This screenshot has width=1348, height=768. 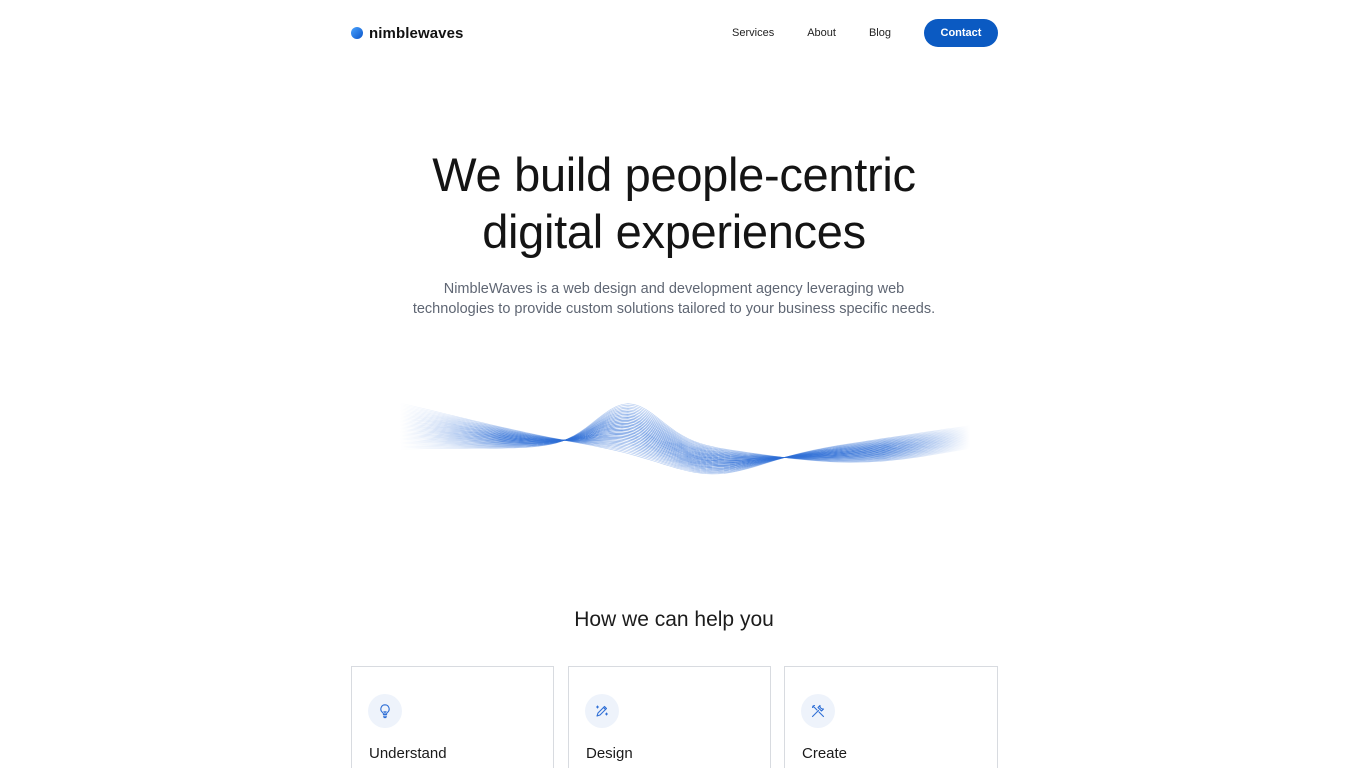 I want to click on site-header: nimblewaves Services About Blog Contact, so click(x=674, y=33).